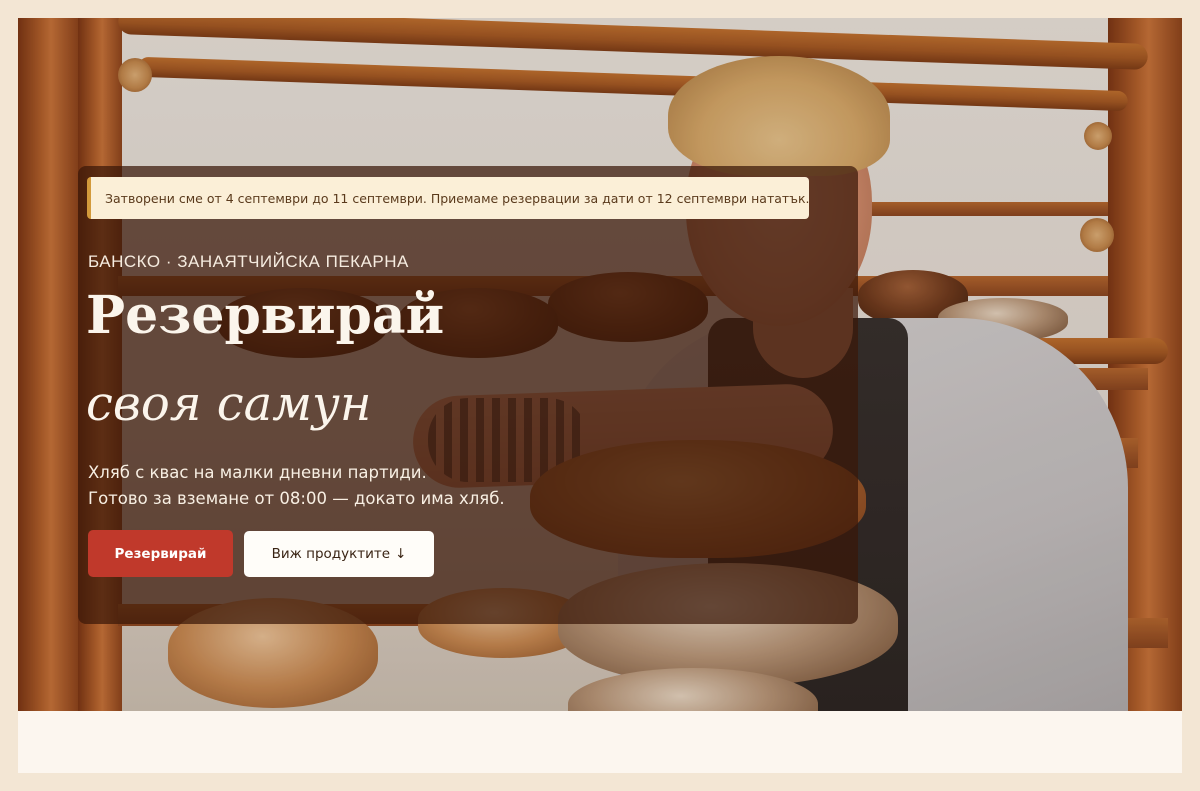  I want to click on hero-title-line2: своя самун, so click(229, 404).